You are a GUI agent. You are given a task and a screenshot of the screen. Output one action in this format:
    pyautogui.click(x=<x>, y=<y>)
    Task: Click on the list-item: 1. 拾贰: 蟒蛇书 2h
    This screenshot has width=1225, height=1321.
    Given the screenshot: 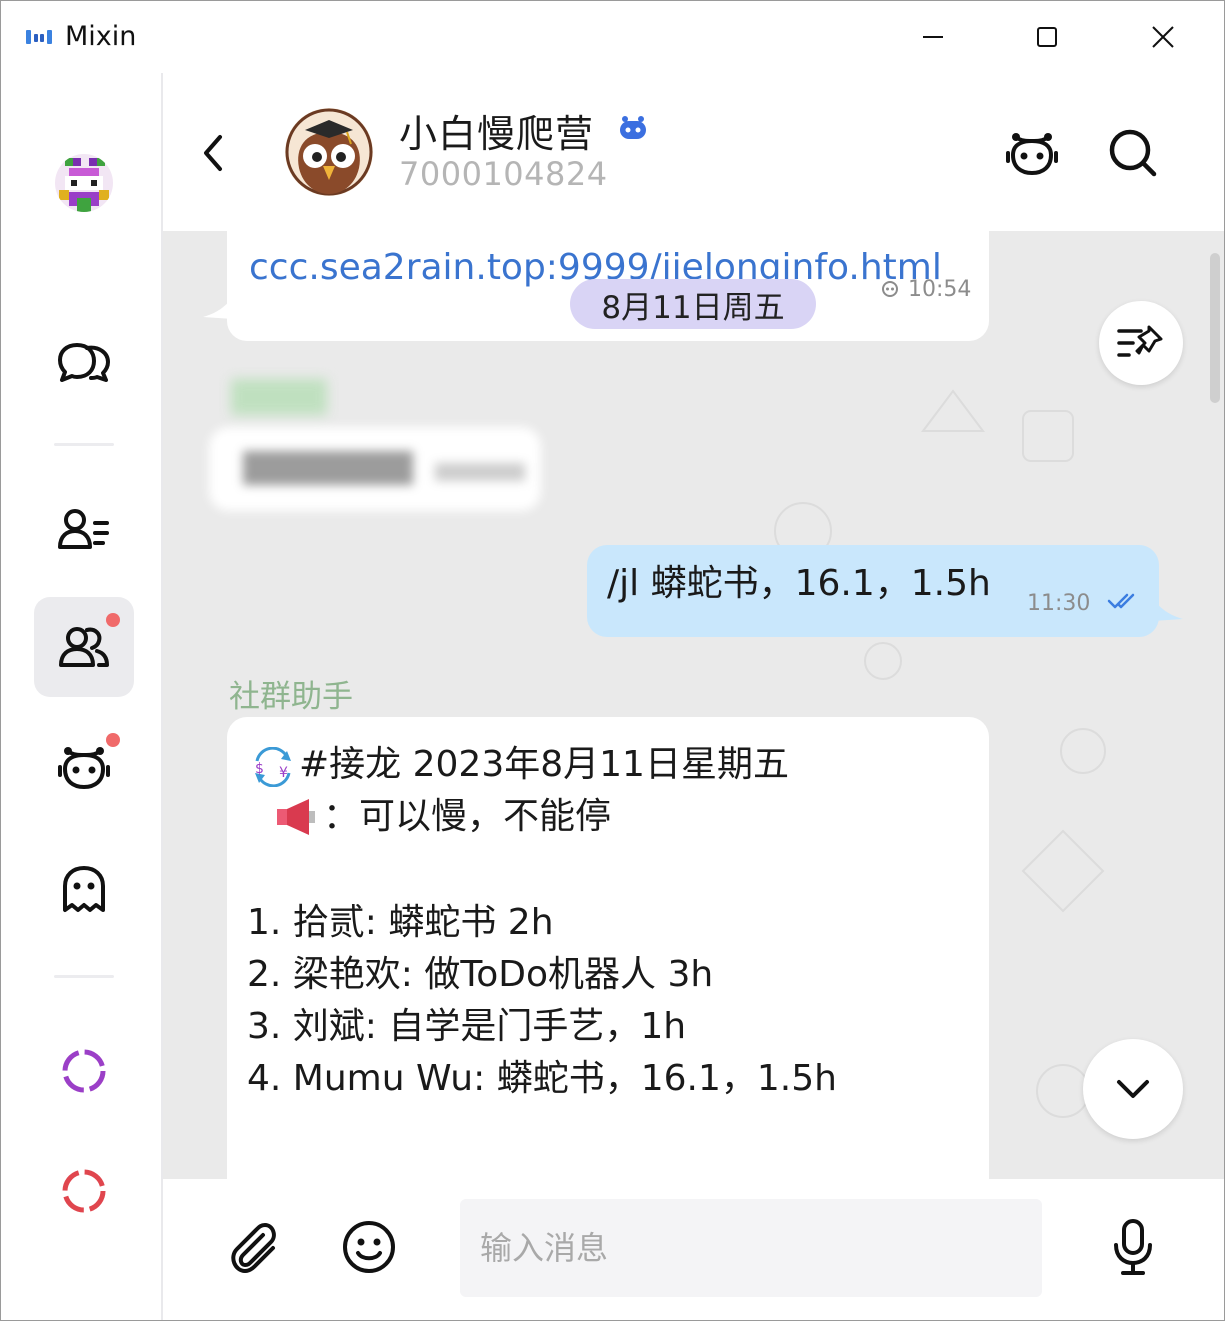 What is the action you would take?
    pyautogui.click(x=400, y=922)
    